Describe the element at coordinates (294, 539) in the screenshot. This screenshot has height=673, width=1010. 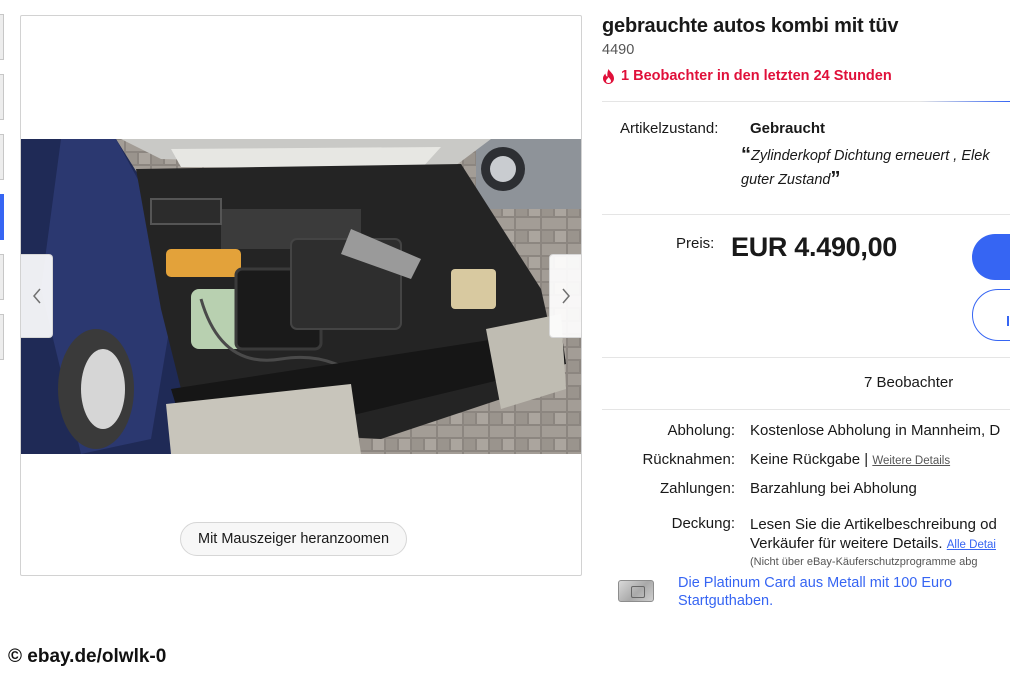
I see `zoom-hint: Mit Mauszeiger heranzoomen` at that location.